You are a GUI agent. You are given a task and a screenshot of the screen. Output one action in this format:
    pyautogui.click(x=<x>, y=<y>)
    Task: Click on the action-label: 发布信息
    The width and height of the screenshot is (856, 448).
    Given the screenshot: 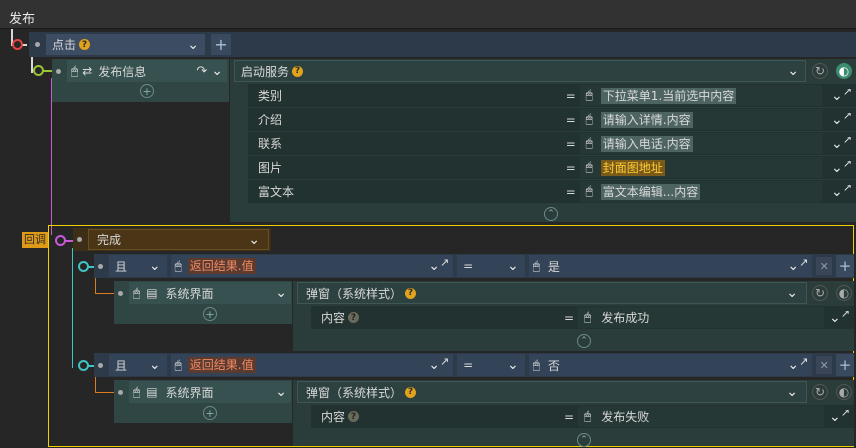 What is the action you would take?
    pyautogui.click(x=122, y=71)
    